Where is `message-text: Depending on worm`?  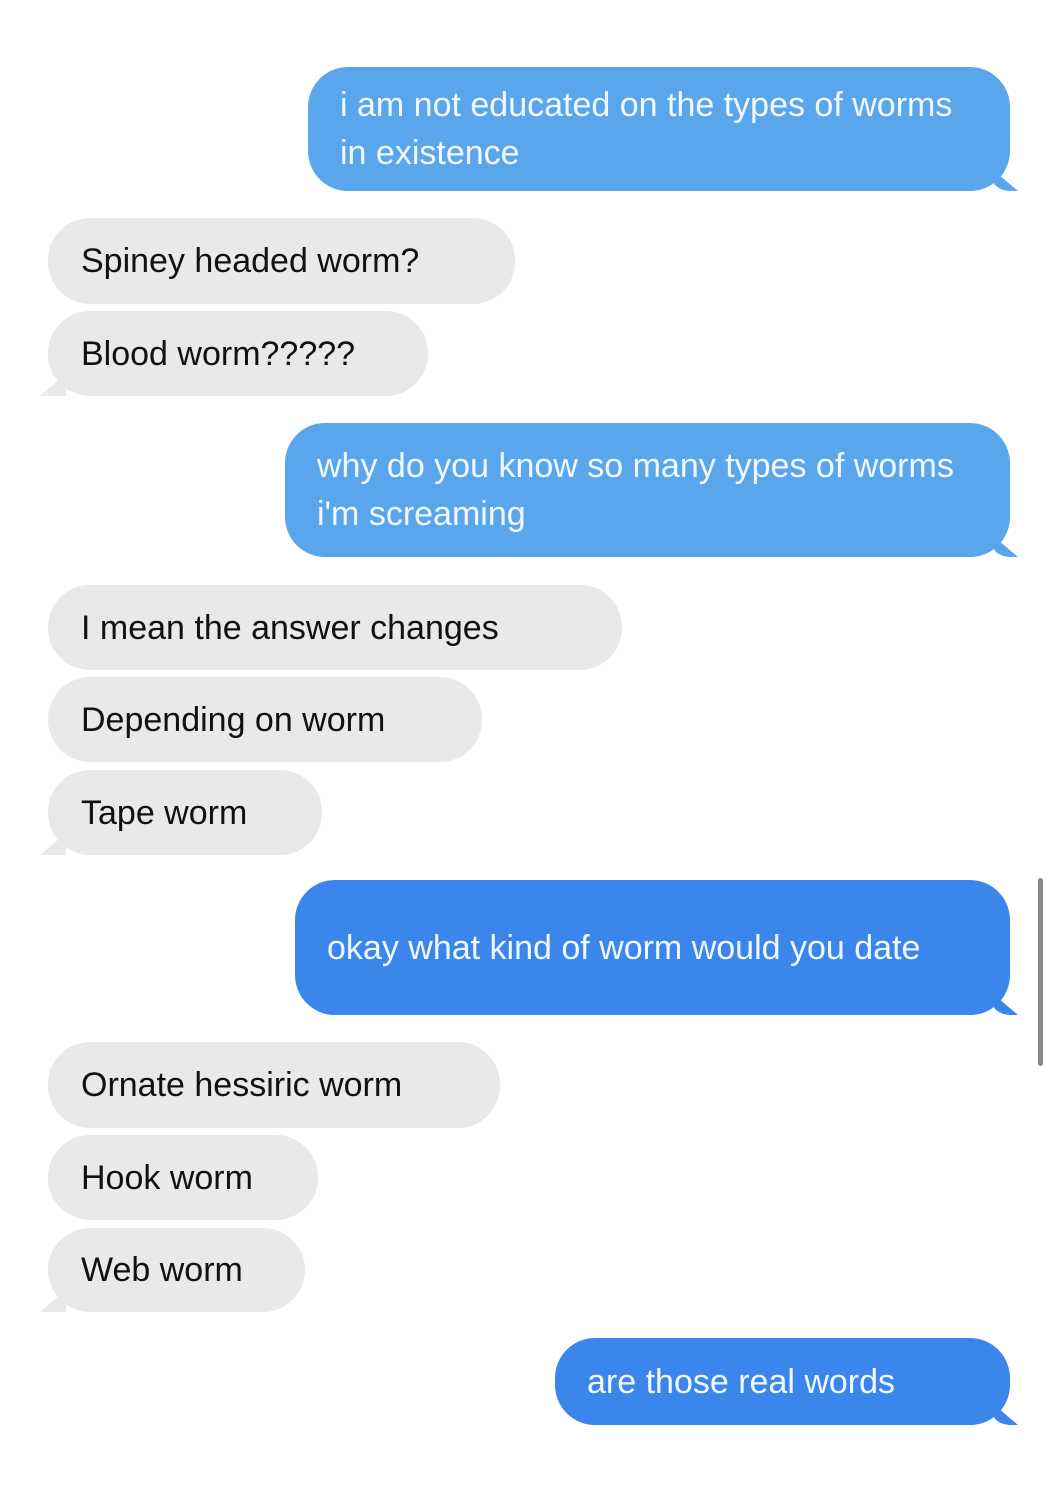
message-text: Depending on worm is located at coordinates (233, 719).